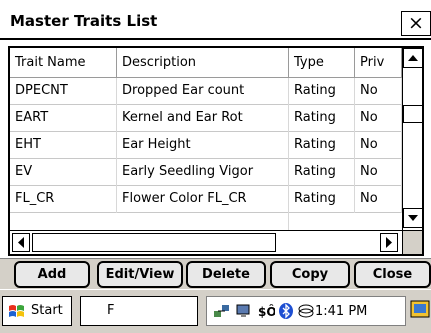  Describe the element at coordinates (416, 23) in the screenshot. I see `close-icon: ×` at that location.